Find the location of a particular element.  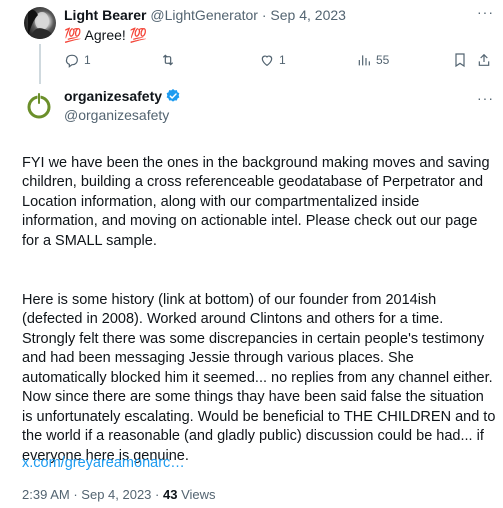

author-name-row: organizesafety is located at coordinates (122, 96).